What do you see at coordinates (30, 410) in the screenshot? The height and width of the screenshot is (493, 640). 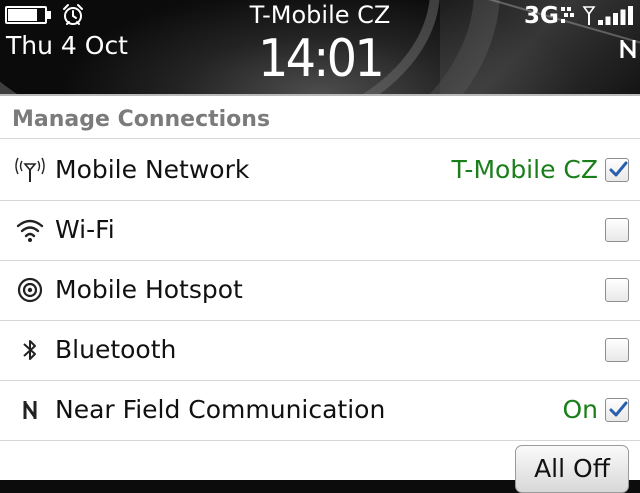 I see `nfc-icon` at bounding box center [30, 410].